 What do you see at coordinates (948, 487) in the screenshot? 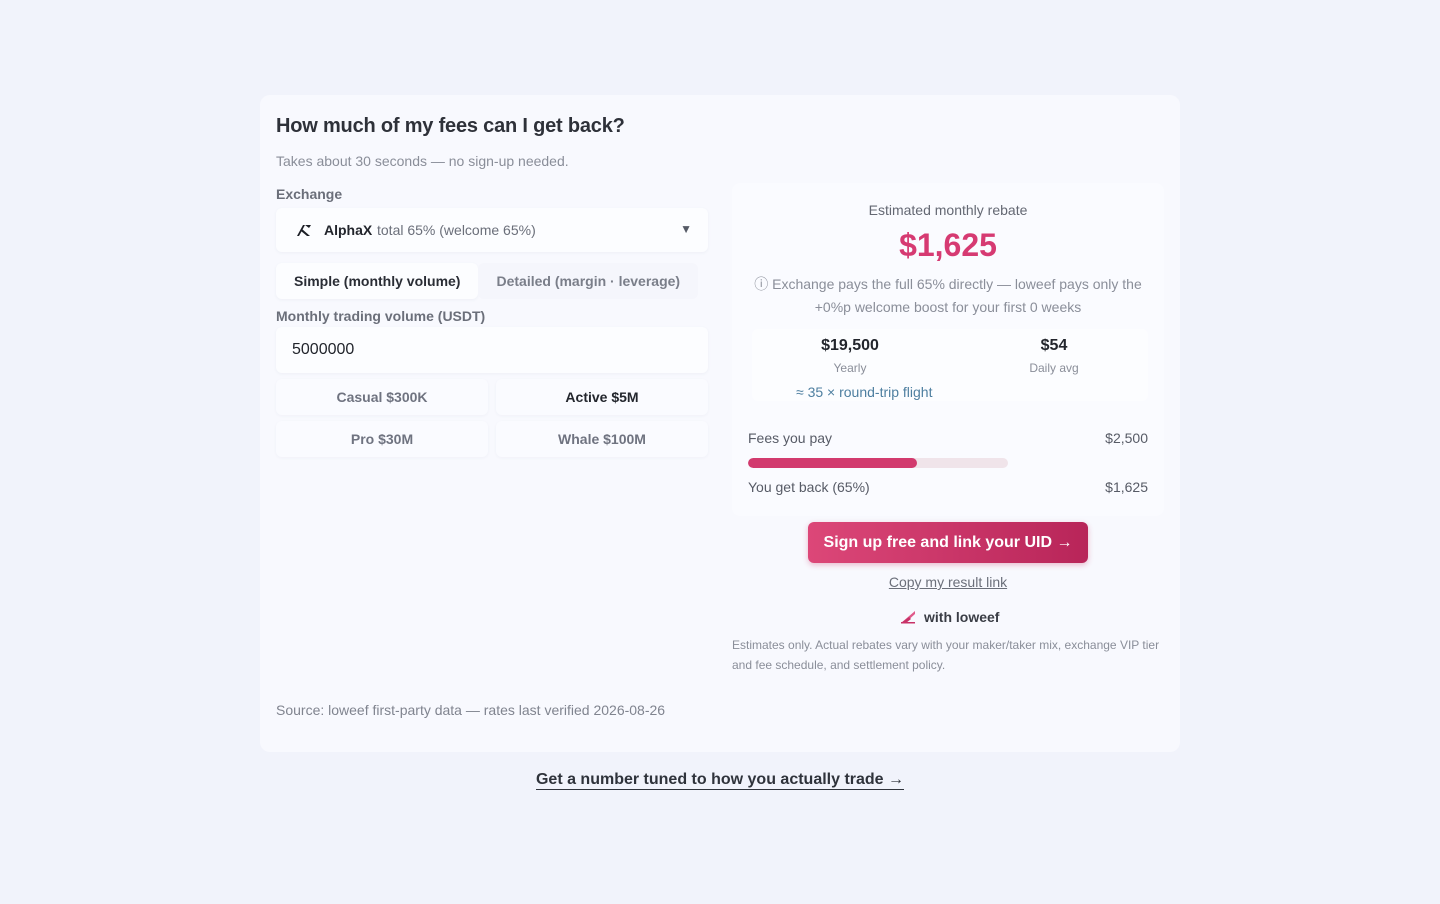
I see `back-row: You get back (65%) $1,625` at bounding box center [948, 487].